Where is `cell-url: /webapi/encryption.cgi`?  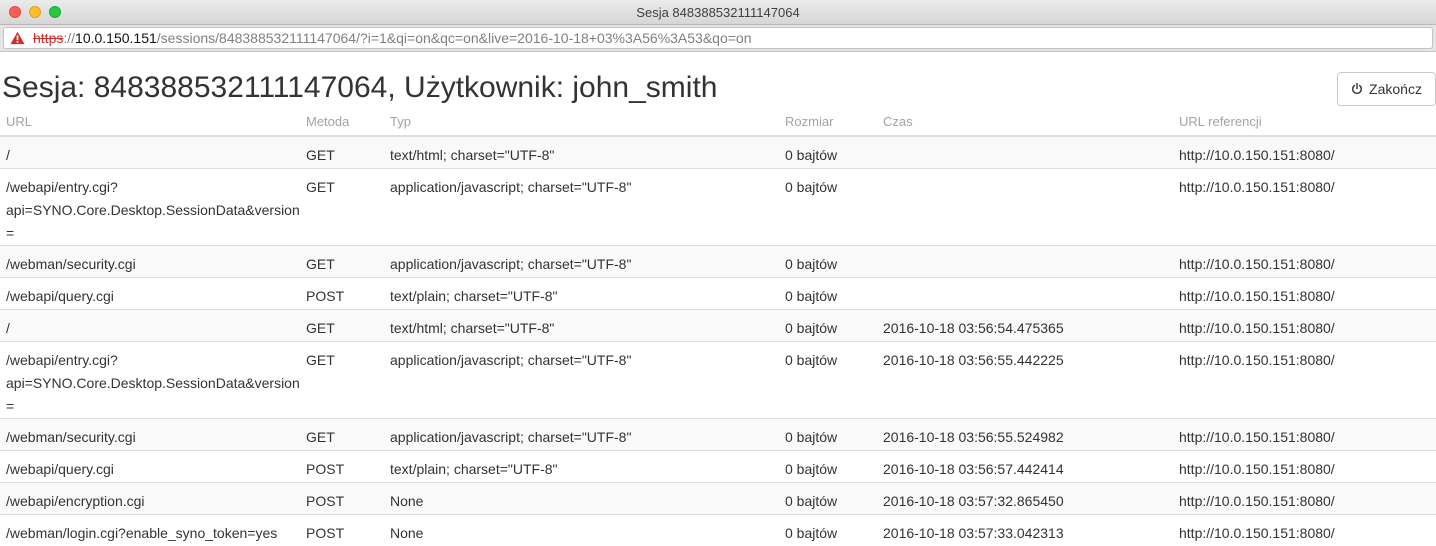
cell-url: /webapi/encryption.cgi is located at coordinates (150, 499).